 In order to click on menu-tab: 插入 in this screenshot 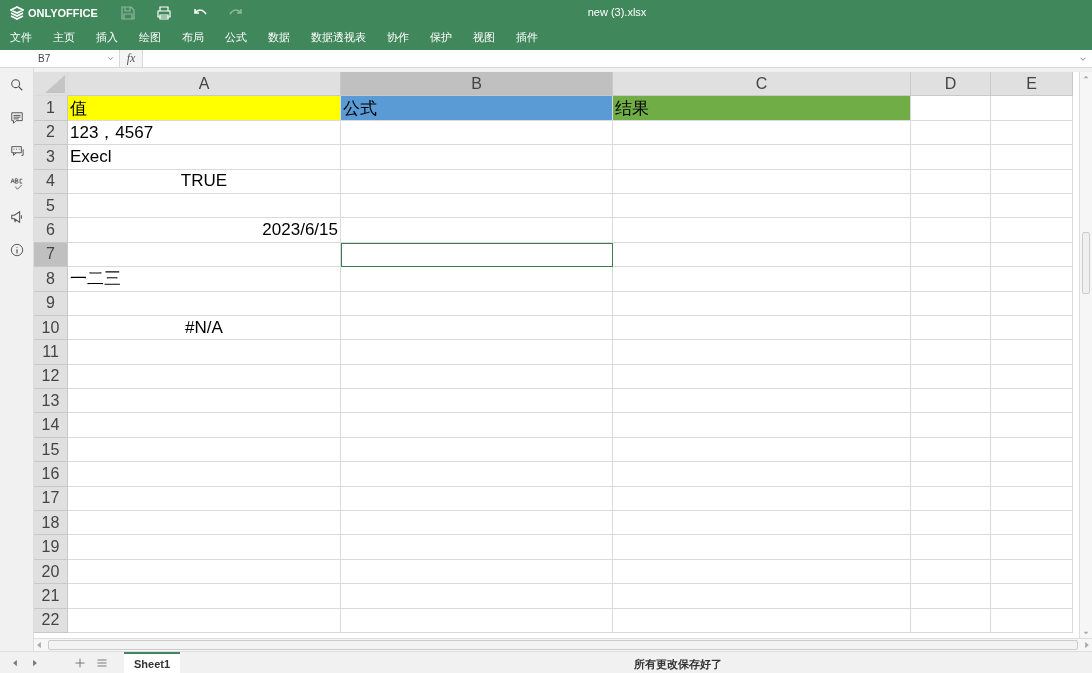, I will do `click(107, 37)`.